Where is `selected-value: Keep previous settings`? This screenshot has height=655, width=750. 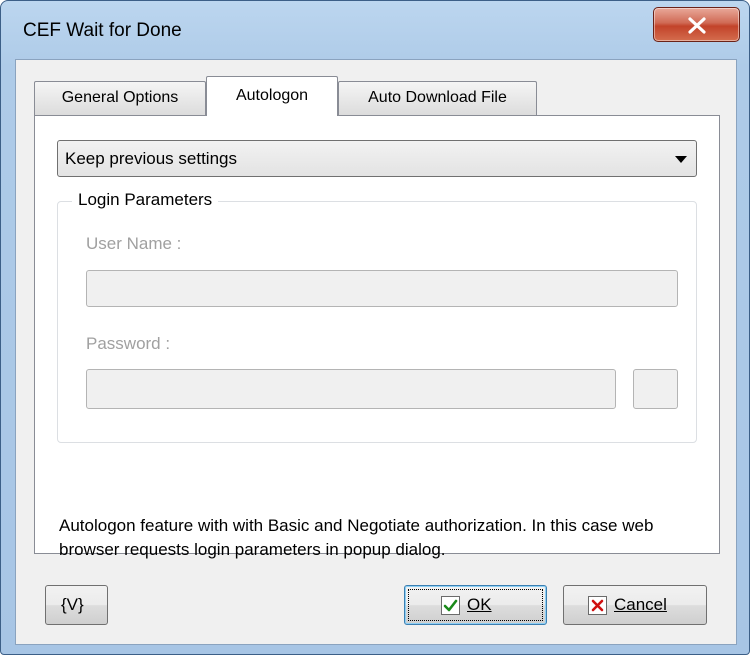
selected-value: Keep previous settings is located at coordinates (151, 158).